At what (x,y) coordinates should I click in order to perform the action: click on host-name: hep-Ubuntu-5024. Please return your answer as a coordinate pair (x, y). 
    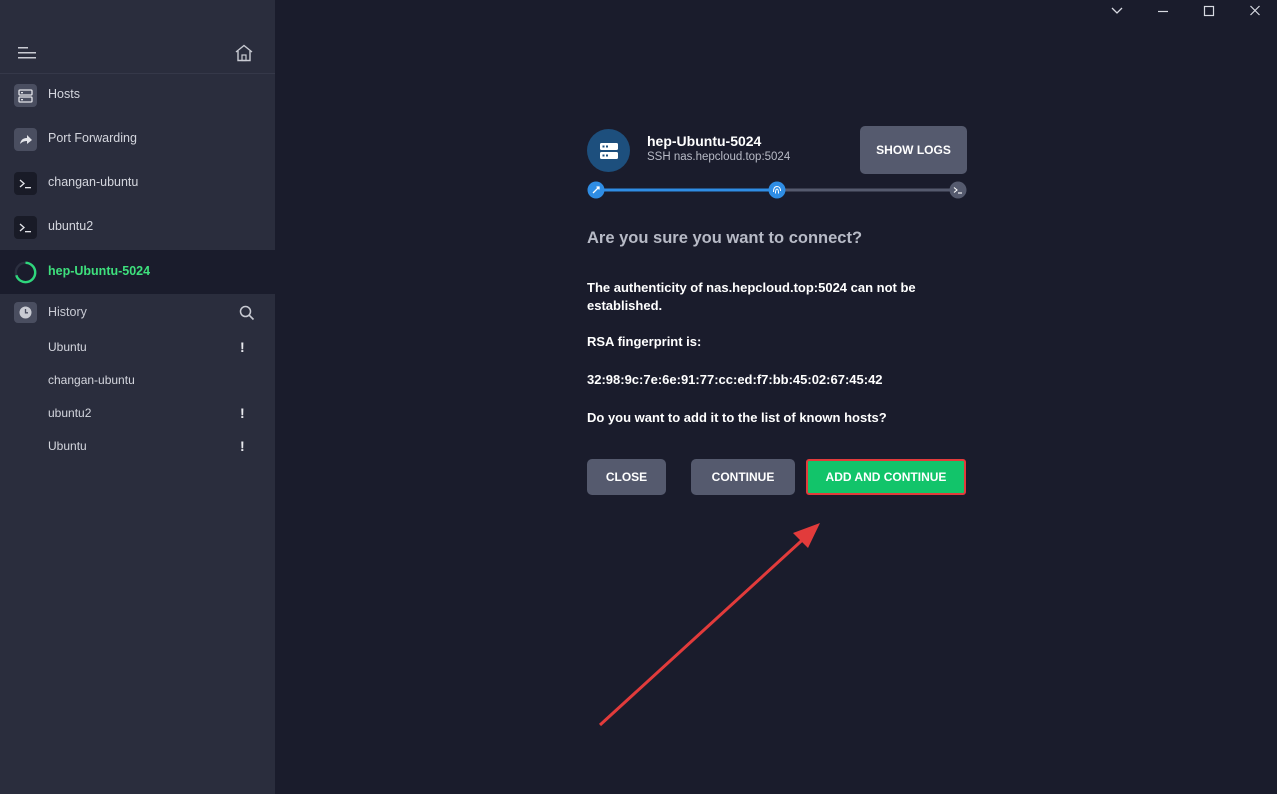
    Looking at the image, I should click on (704, 141).